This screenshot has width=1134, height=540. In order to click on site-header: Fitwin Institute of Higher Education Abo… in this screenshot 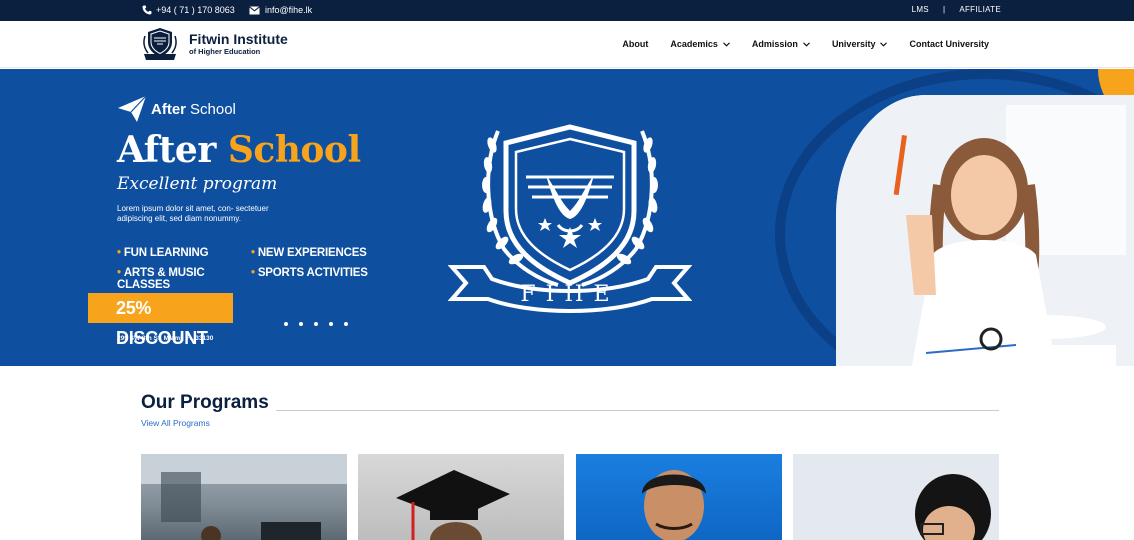, I will do `click(567, 44)`.